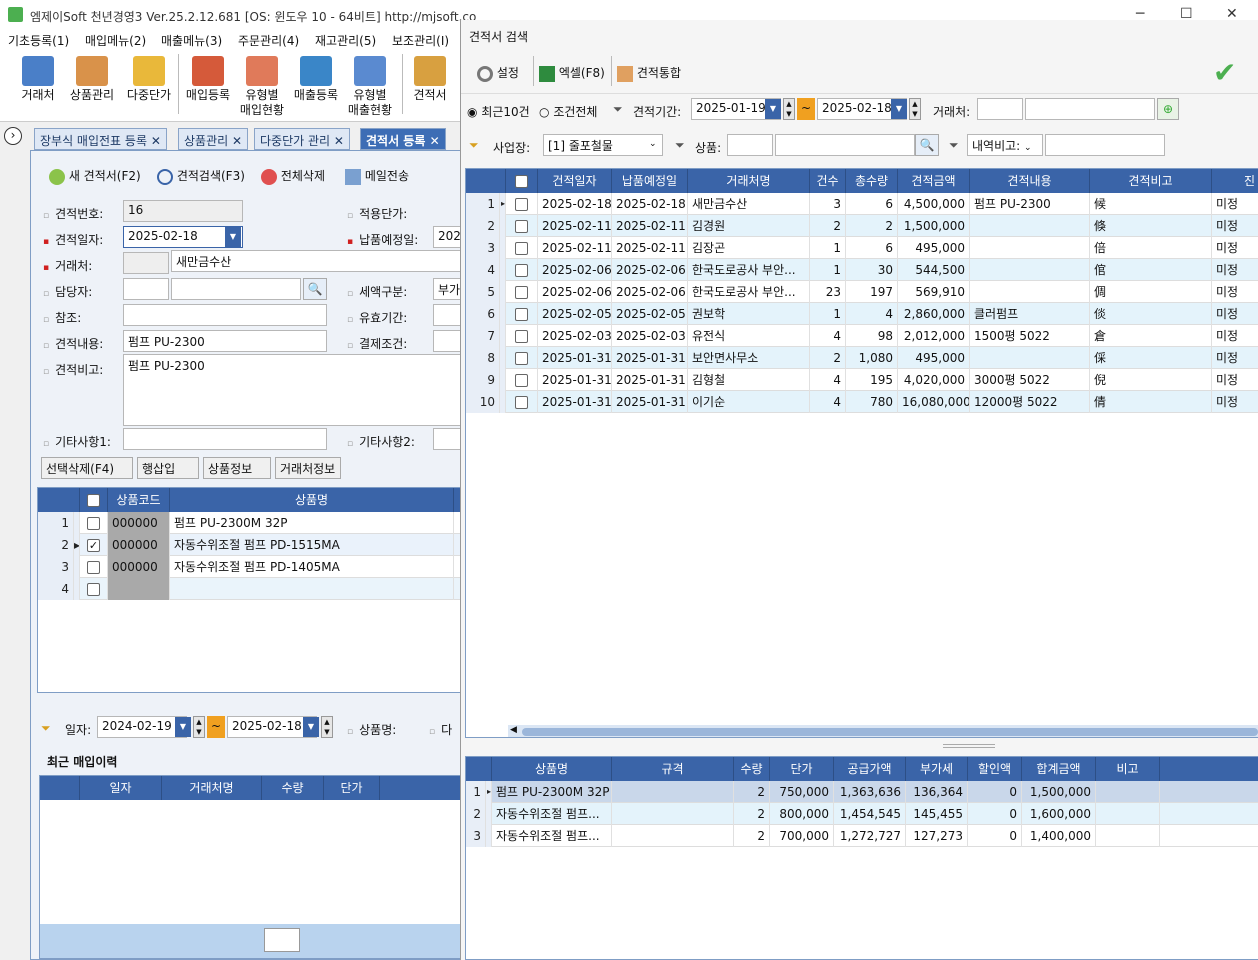 The width and height of the screenshot is (1258, 960). What do you see at coordinates (146, 289) in the screenshot?
I see `manager-code-field` at bounding box center [146, 289].